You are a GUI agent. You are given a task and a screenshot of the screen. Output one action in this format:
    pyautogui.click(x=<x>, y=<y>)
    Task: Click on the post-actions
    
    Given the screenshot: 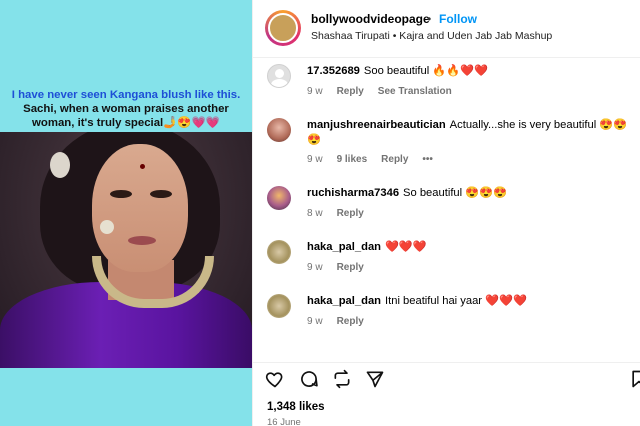 What is the action you would take?
    pyautogui.click(x=446, y=376)
    